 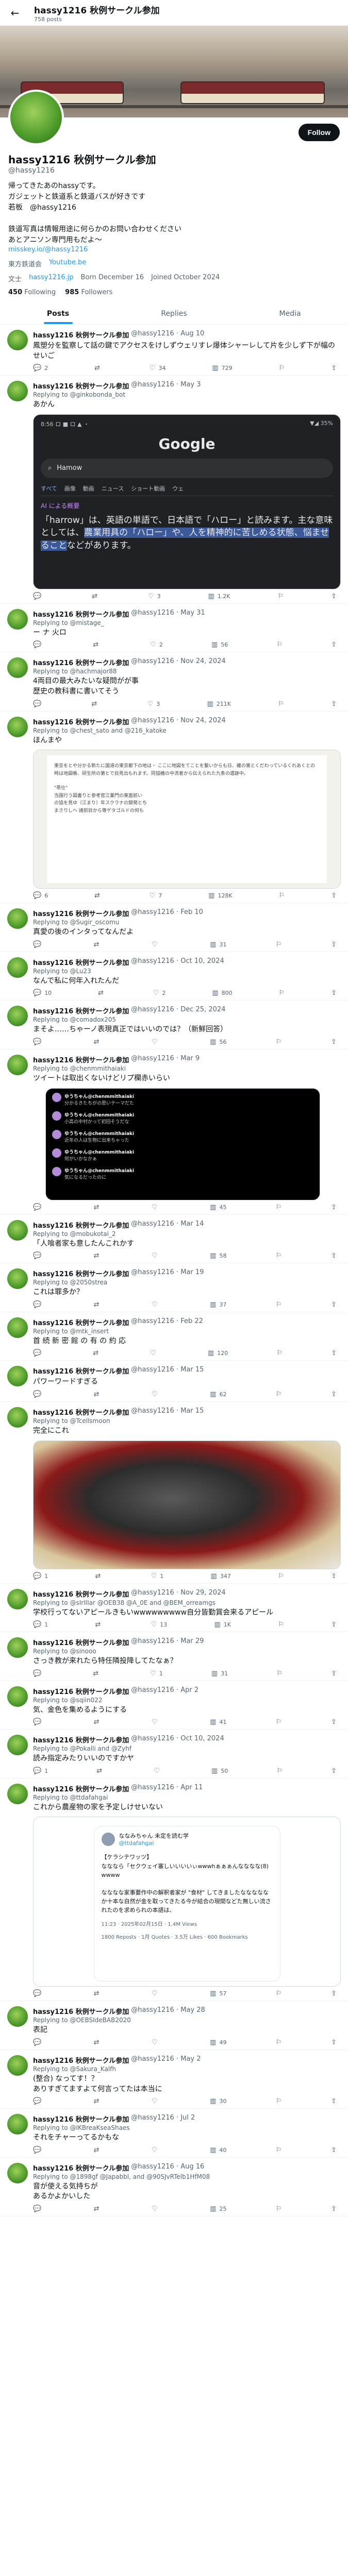 I want to click on tweet-handle-date: @hassy1216 · Nov 29, 2024, so click(x=178, y=1594).